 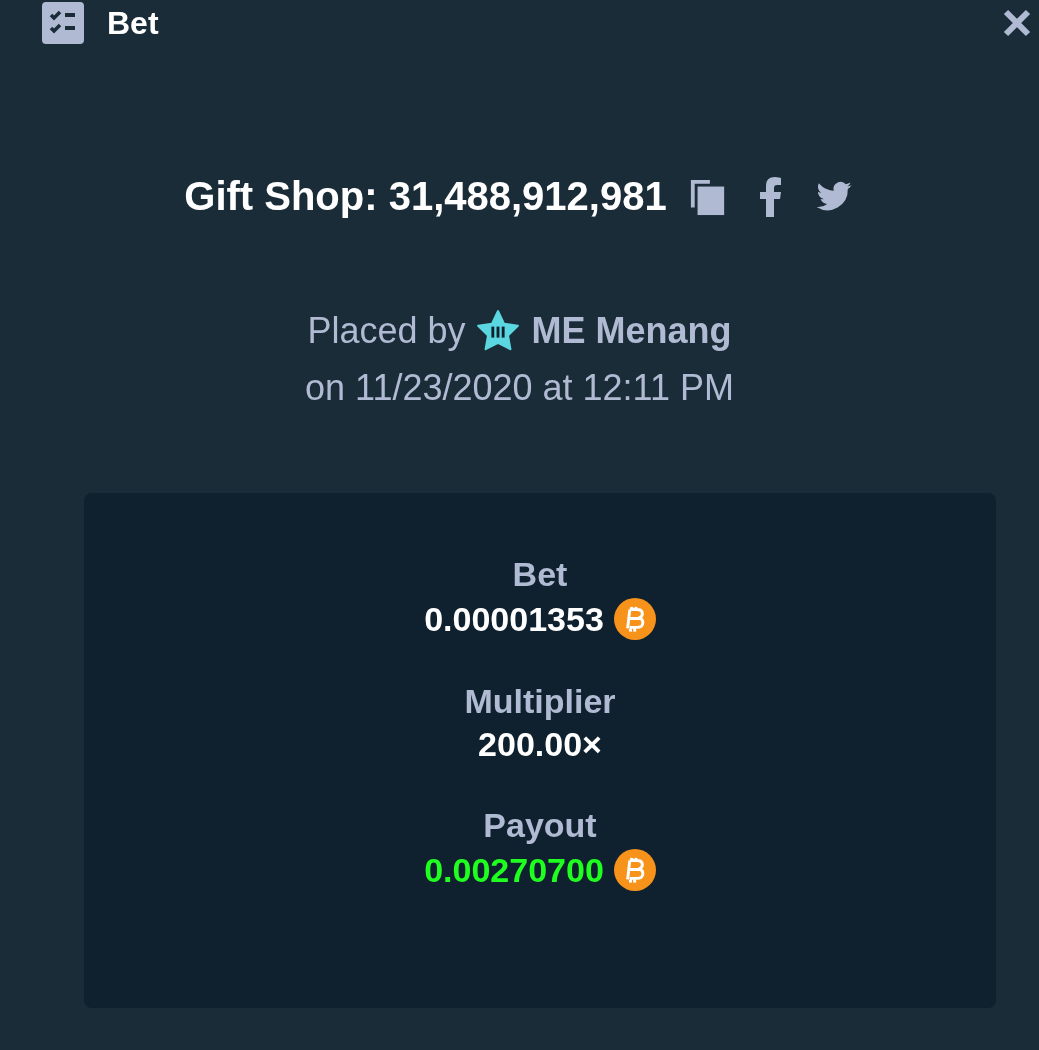 I want to click on star-icon, so click(x=497, y=331).